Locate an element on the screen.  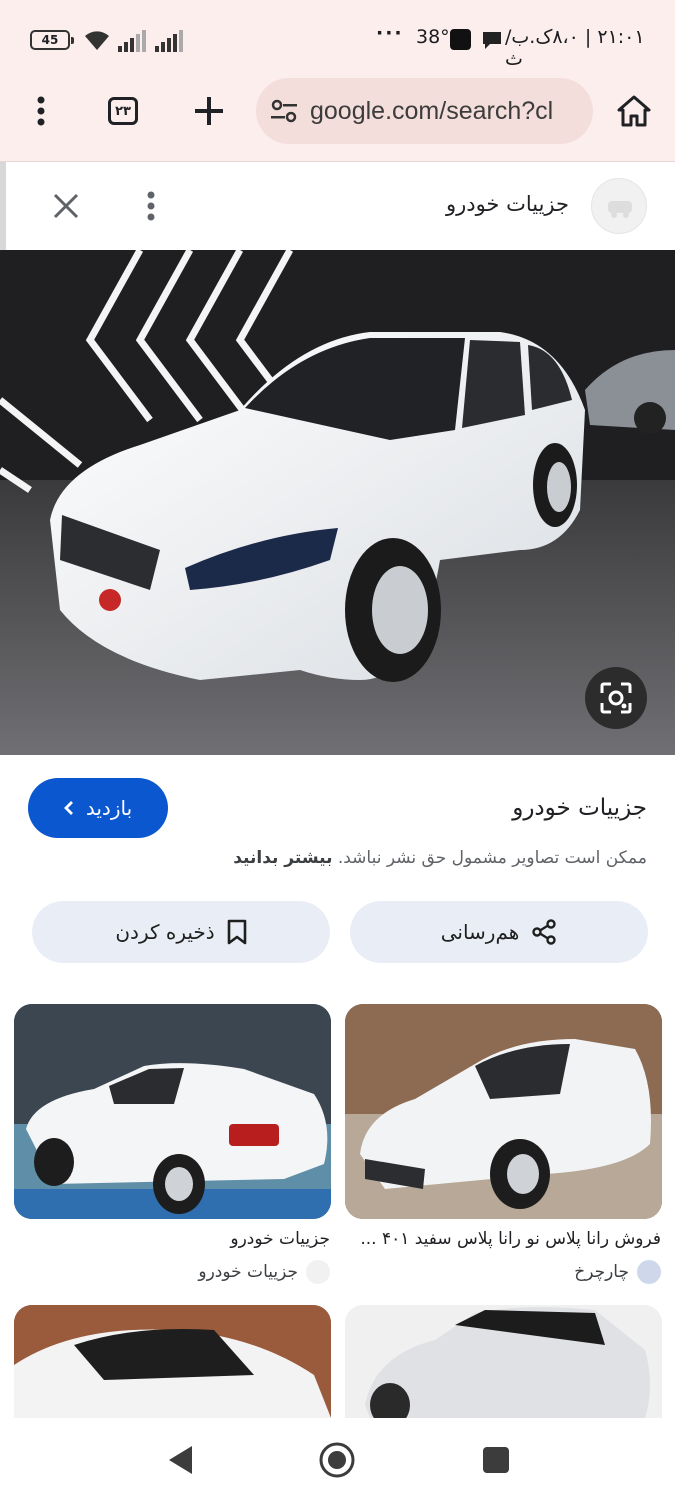
close-icon is located at coordinates (66, 206).